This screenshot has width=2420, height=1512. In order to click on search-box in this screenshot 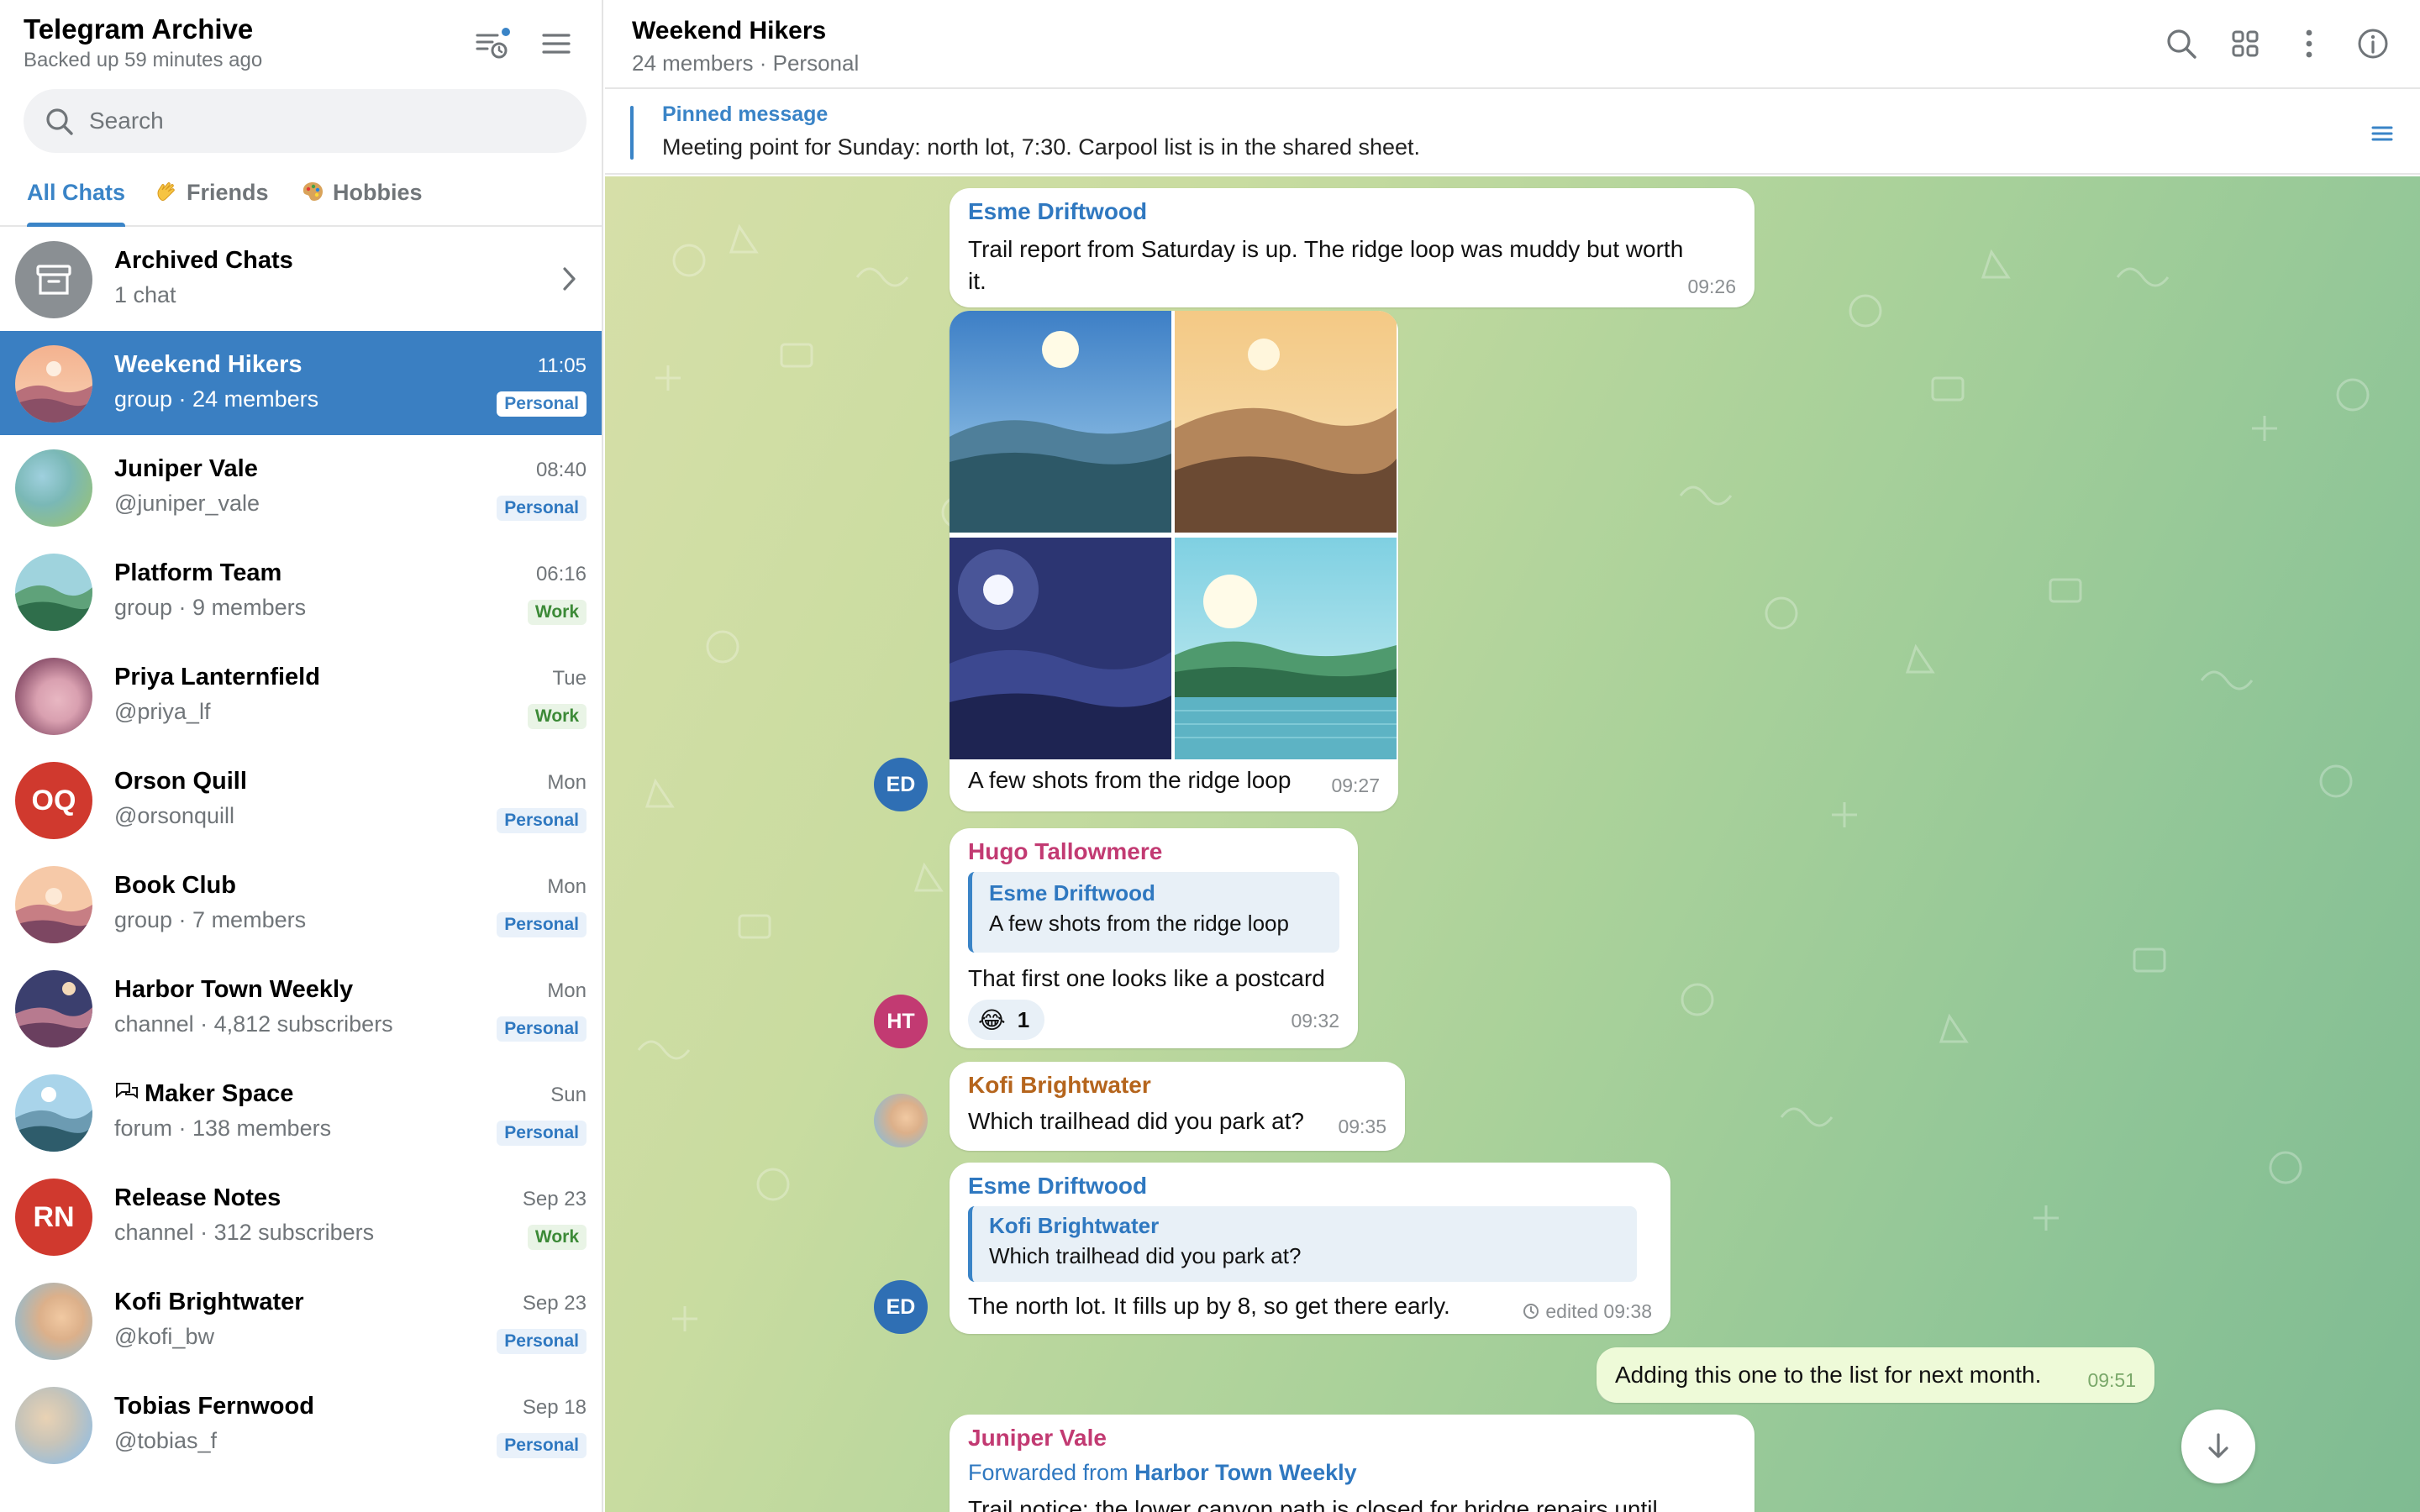, I will do `click(306, 121)`.